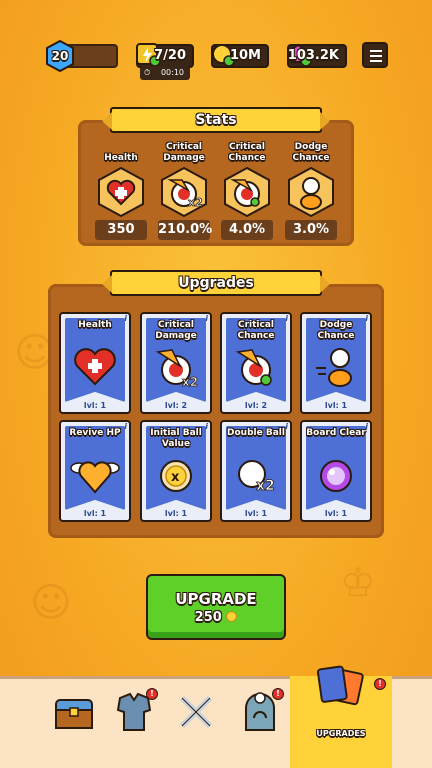 The width and height of the screenshot is (432, 768). I want to click on crossed-swords-icon, so click(196, 712).